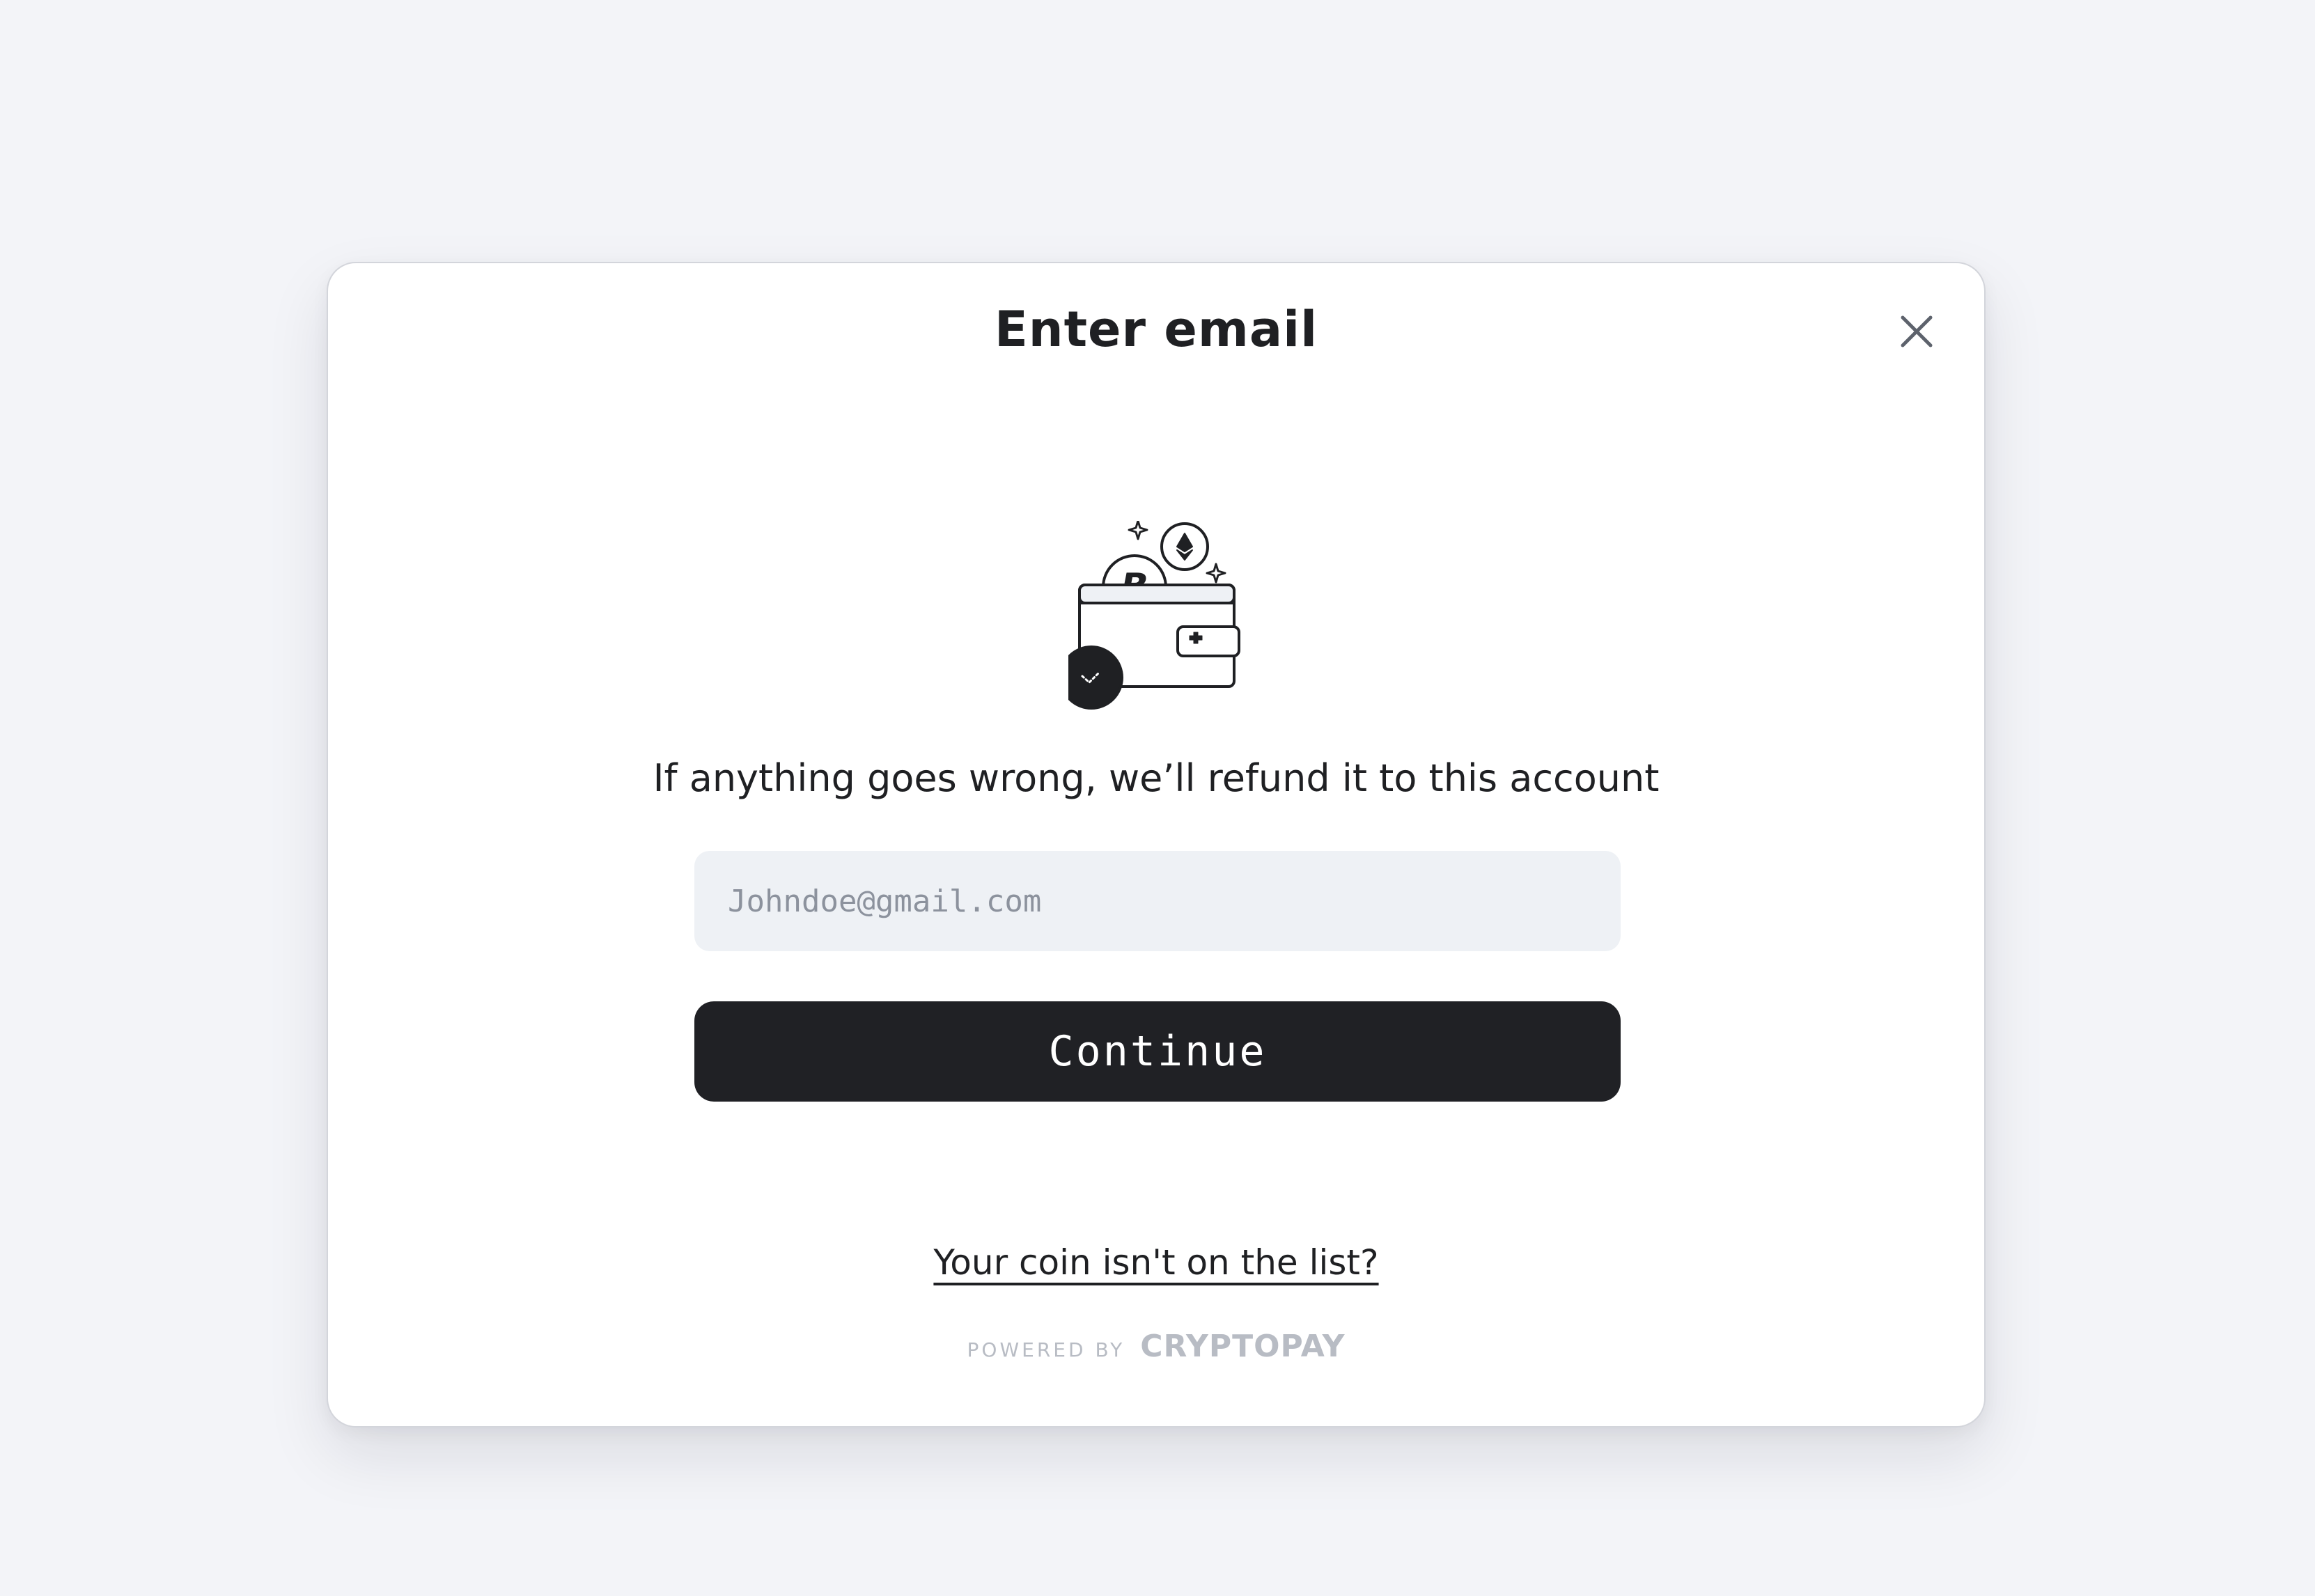 The height and width of the screenshot is (1596, 2315). What do you see at coordinates (1157, 901) in the screenshot?
I see `email-field` at bounding box center [1157, 901].